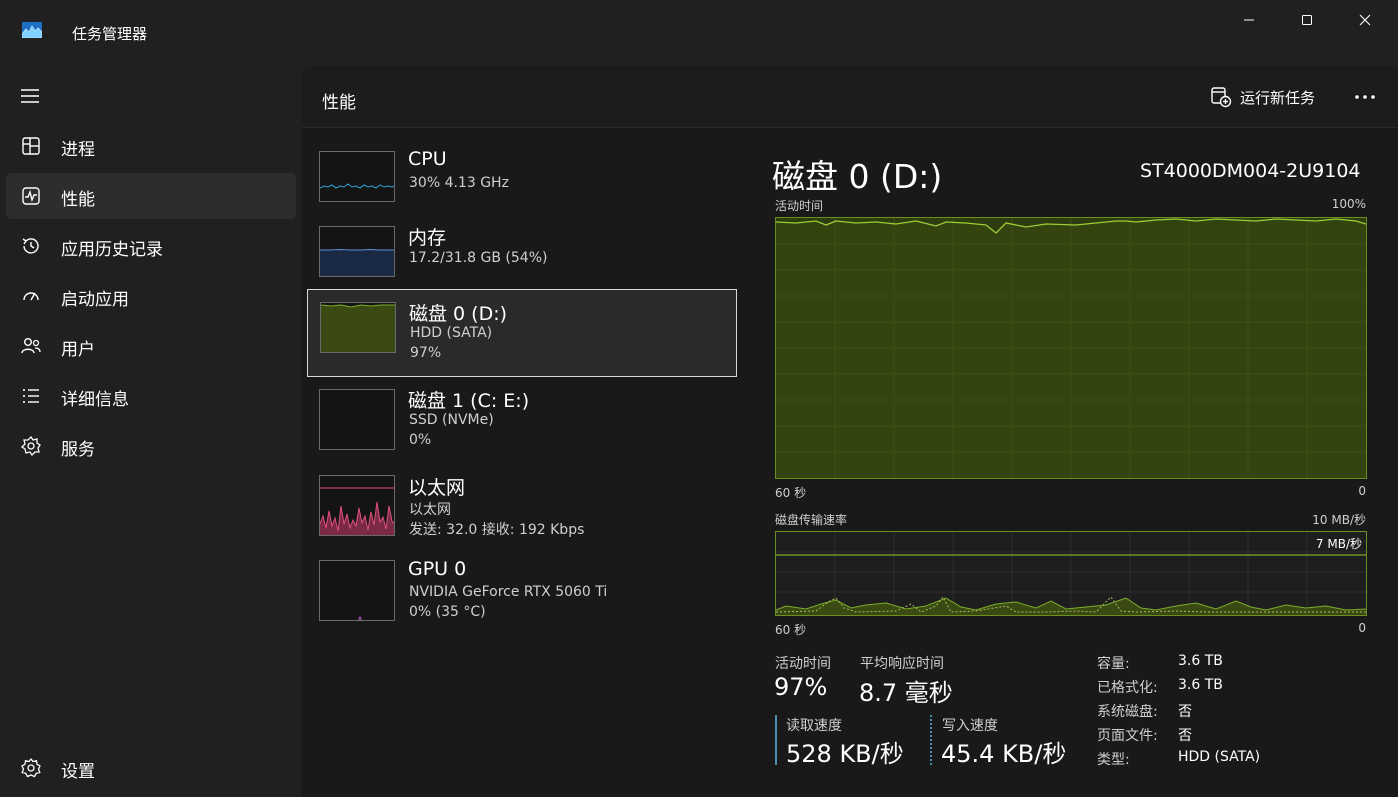  What do you see at coordinates (430, 510) in the screenshot?
I see `device-adapter: 以太网` at bounding box center [430, 510].